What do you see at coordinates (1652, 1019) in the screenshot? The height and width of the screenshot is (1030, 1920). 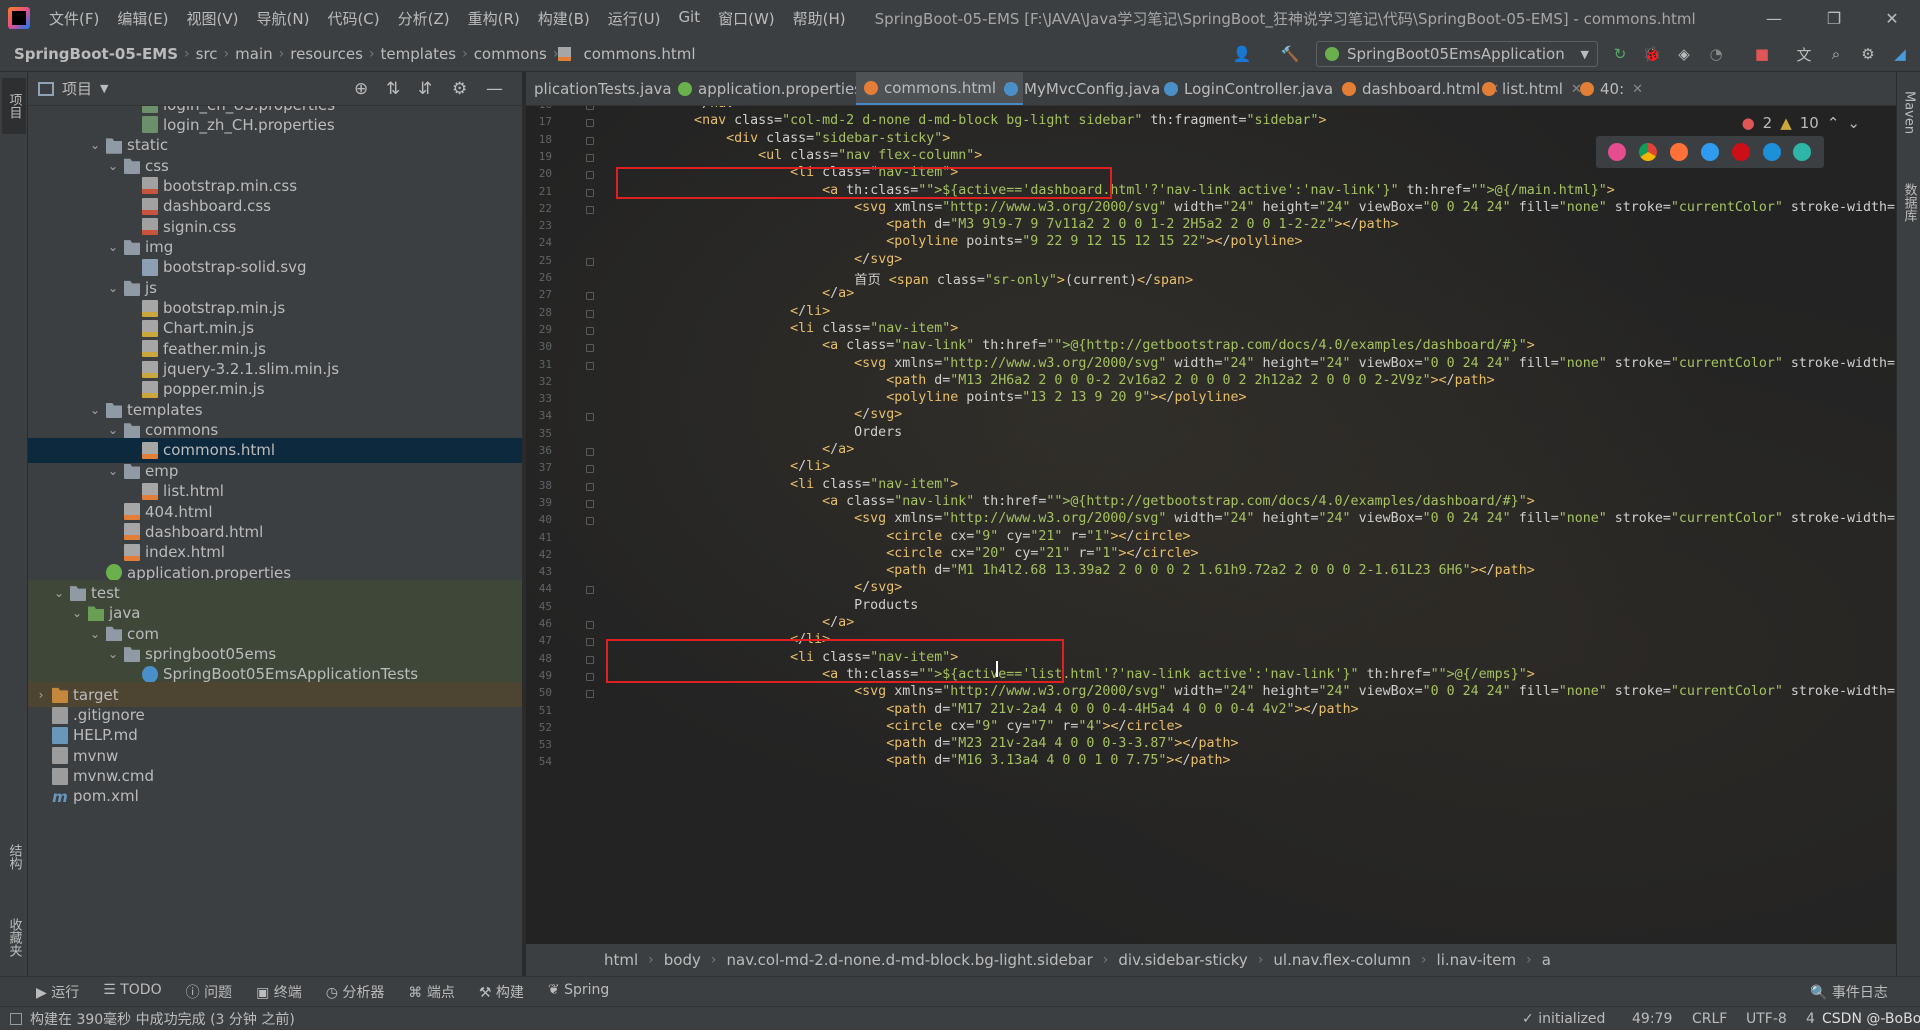 I see `caret-position: 49:79` at bounding box center [1652, 1019].